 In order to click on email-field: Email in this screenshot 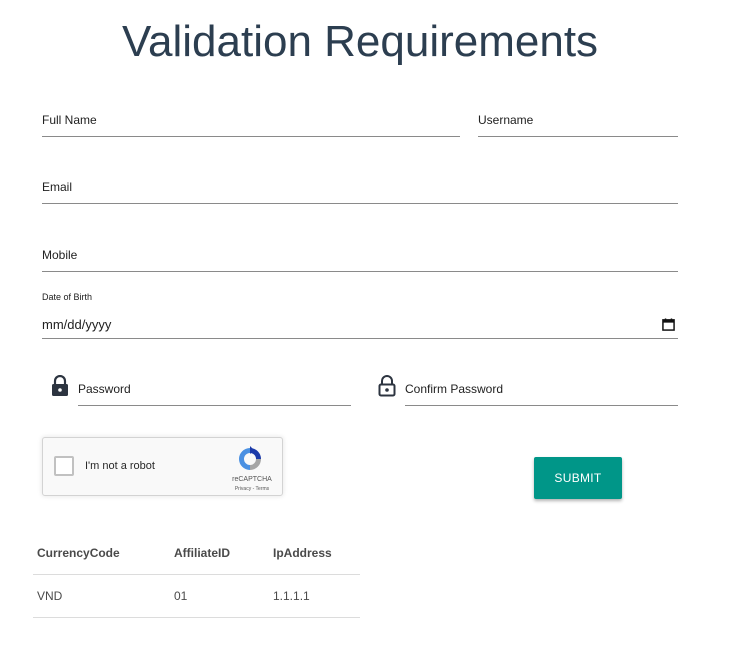, I will do `click(360, 189)`.